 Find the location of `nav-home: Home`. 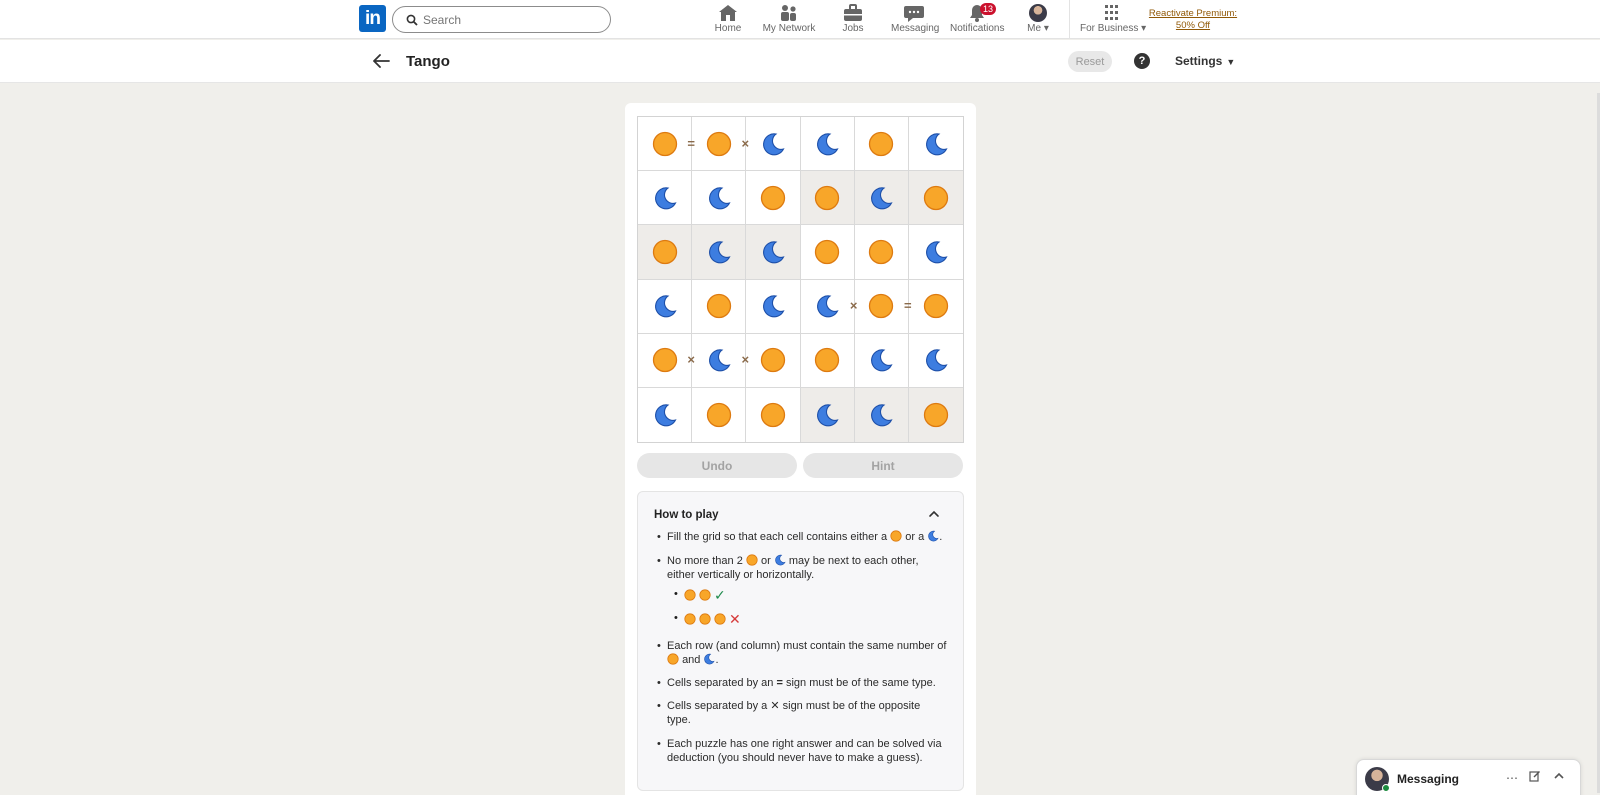

nav-home: Home is located at coordinates (728, 20).